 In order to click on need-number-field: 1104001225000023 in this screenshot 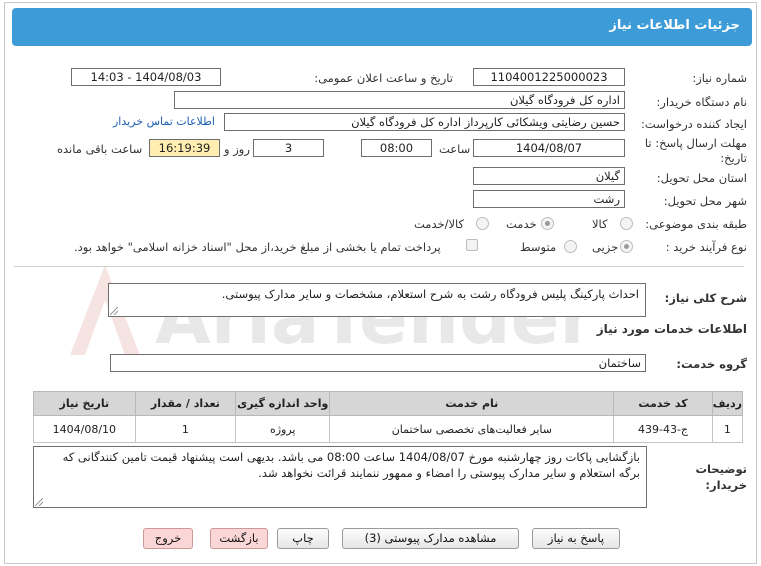, I will do `click(549, 77)`.